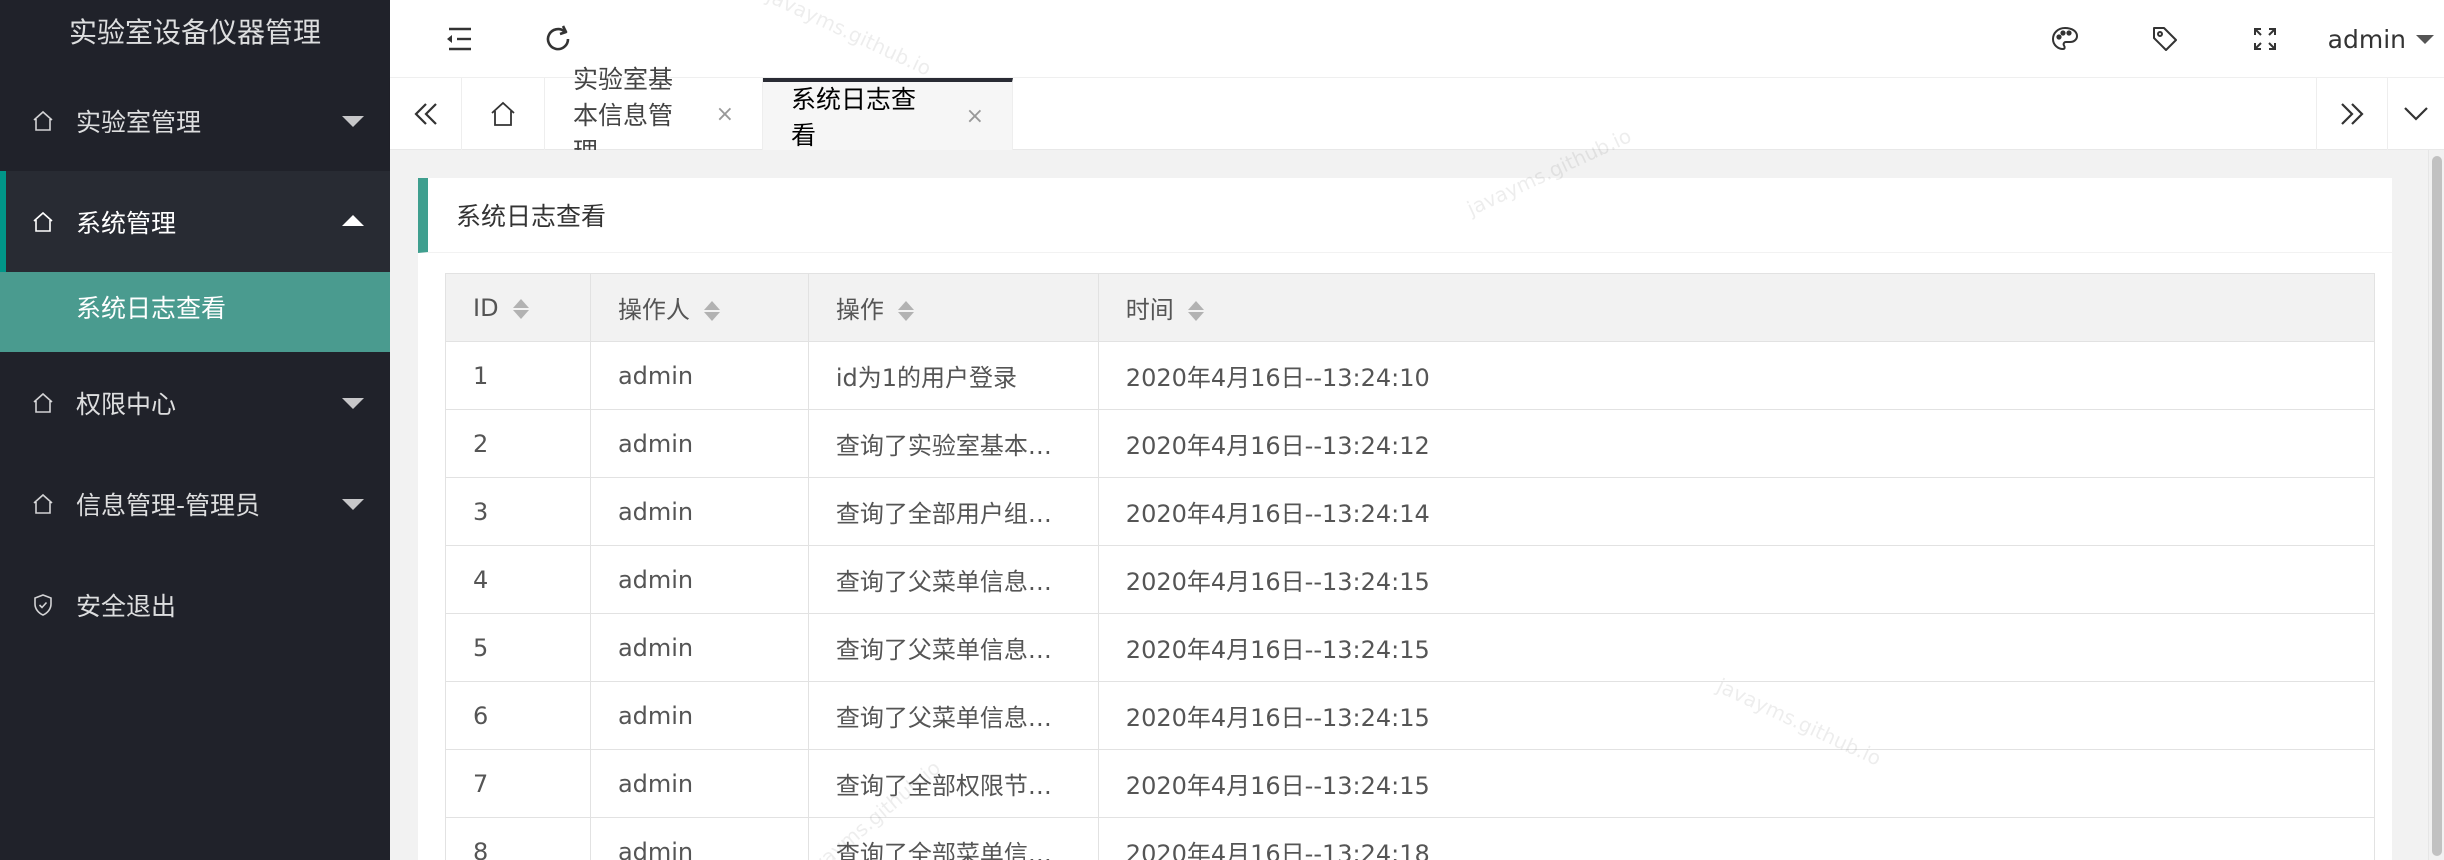  What do you see at coordinates (139, 122) in the screenshot?
I see `sidebar-item-label: 实验室管理` at bounding box center [139, 122].